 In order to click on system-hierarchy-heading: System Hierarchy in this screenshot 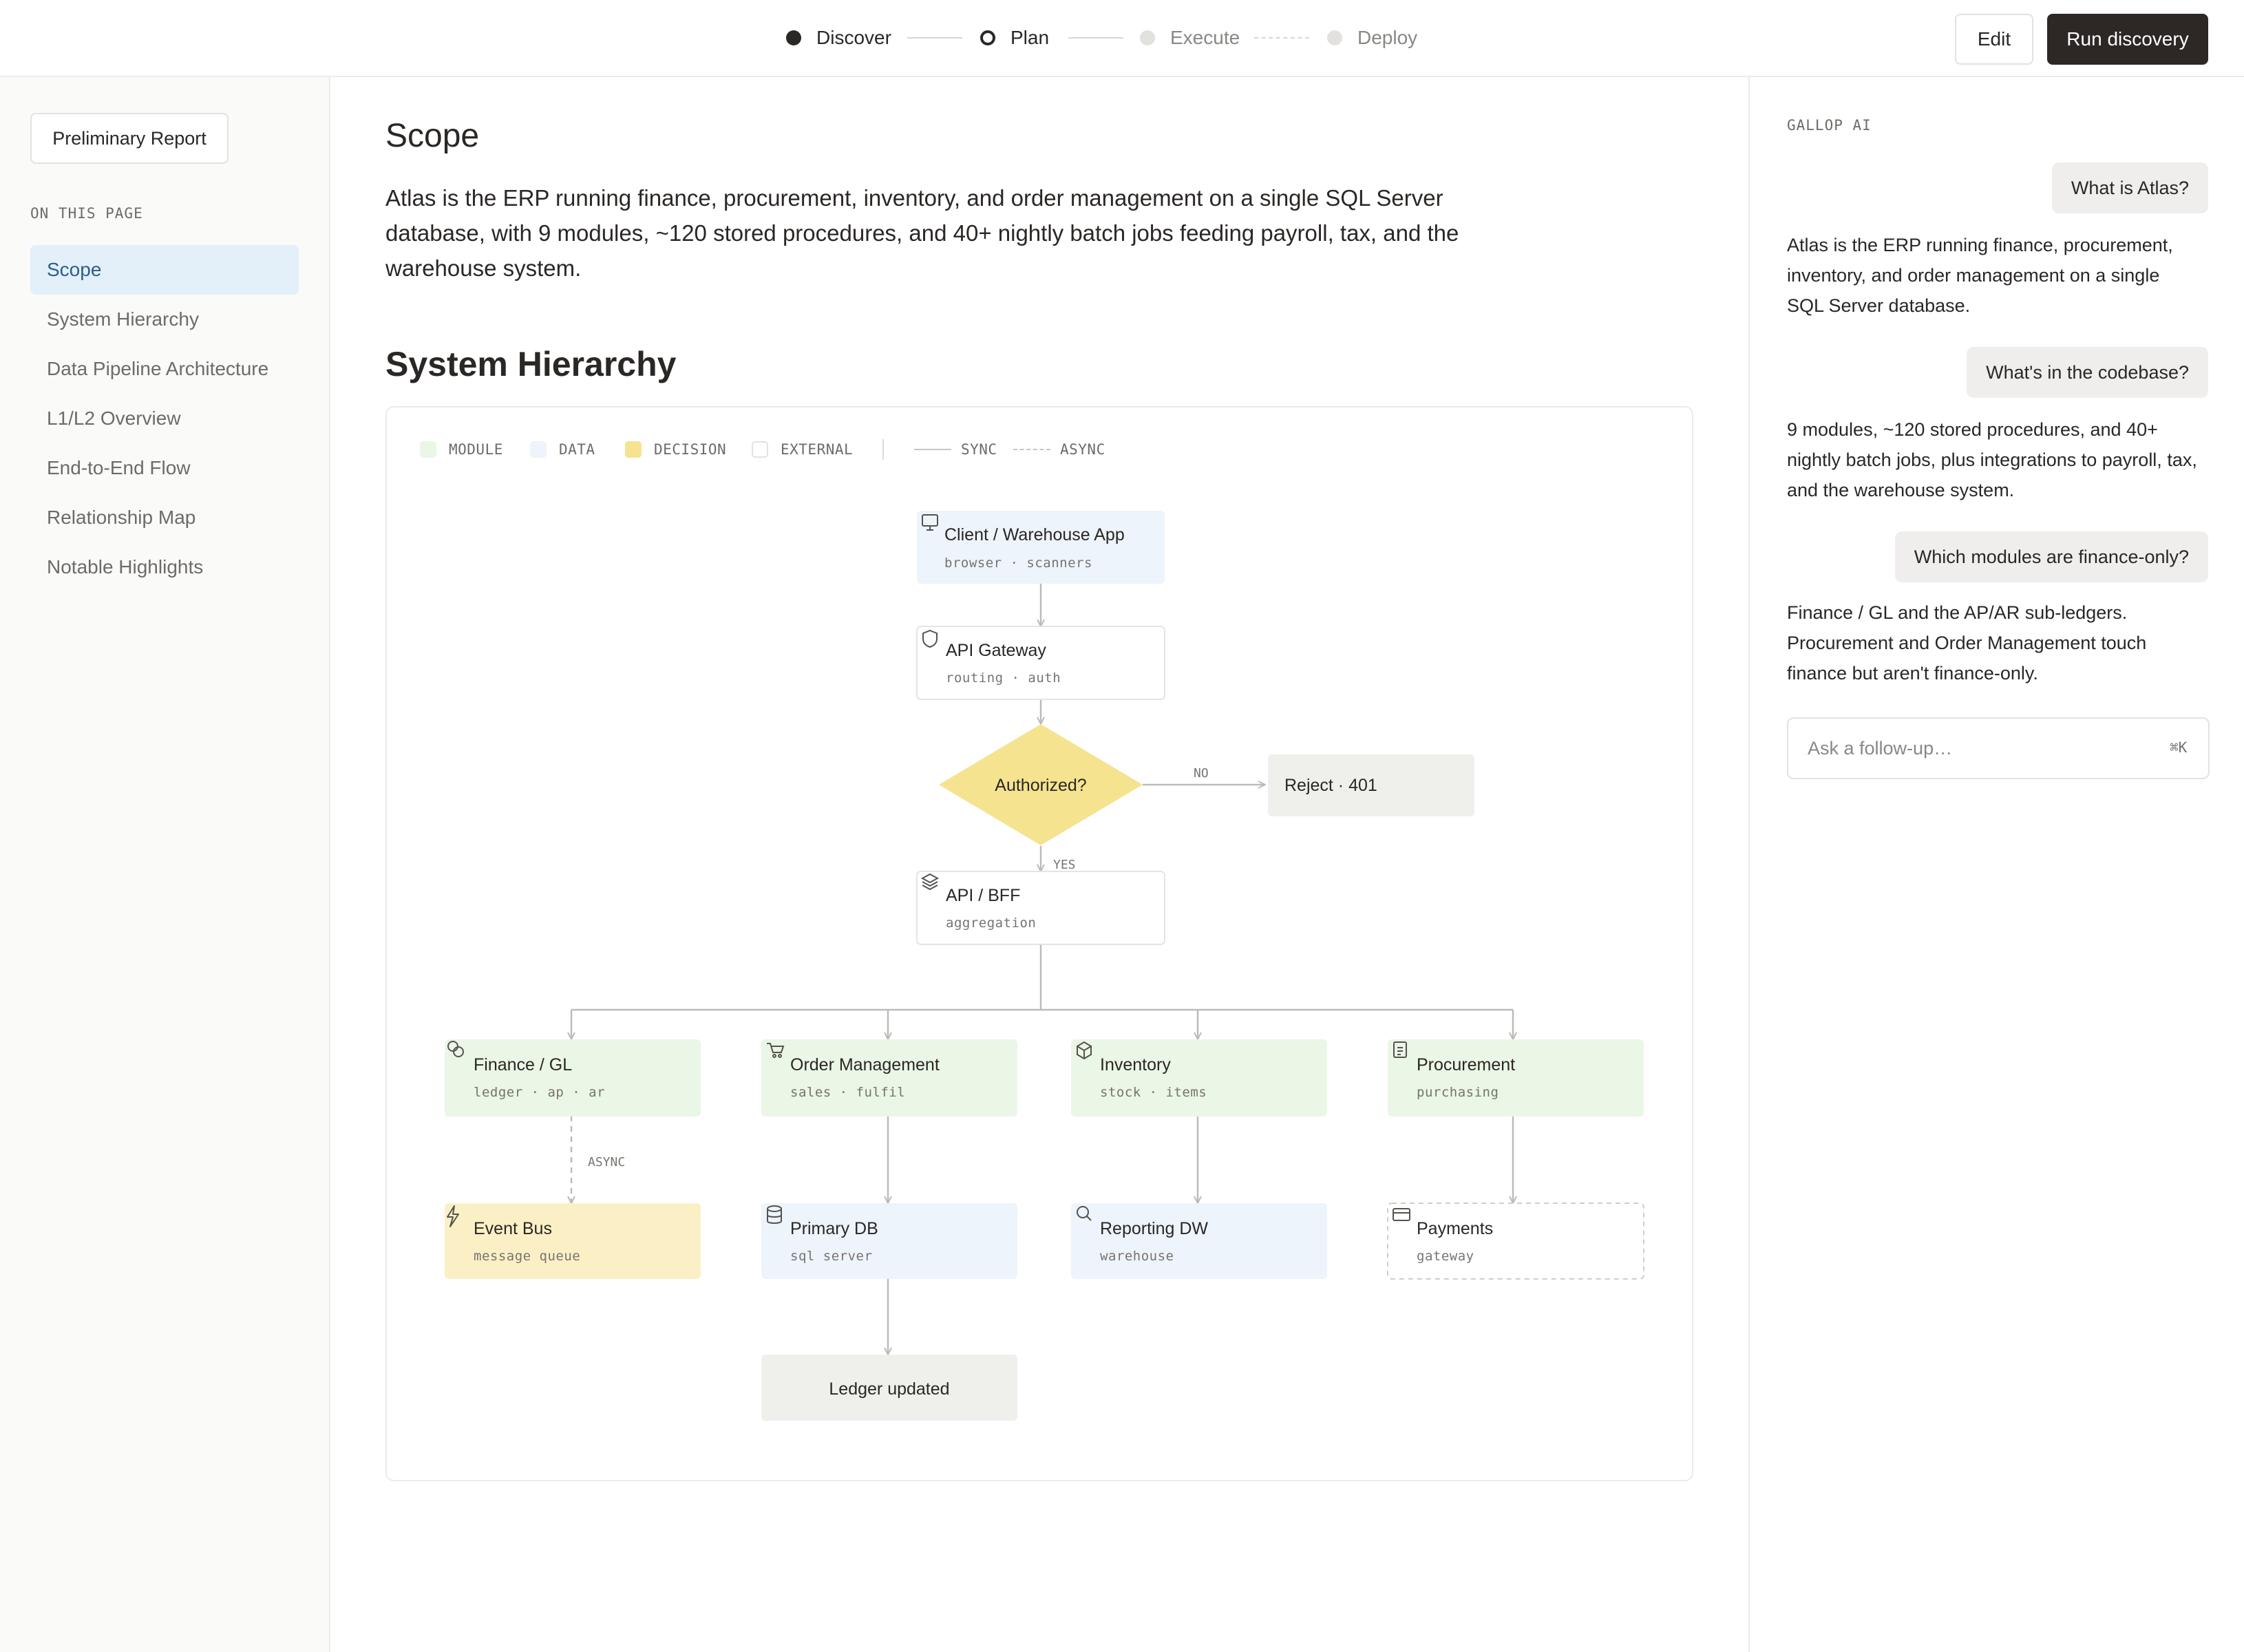, I will do `click(531, 364)`.